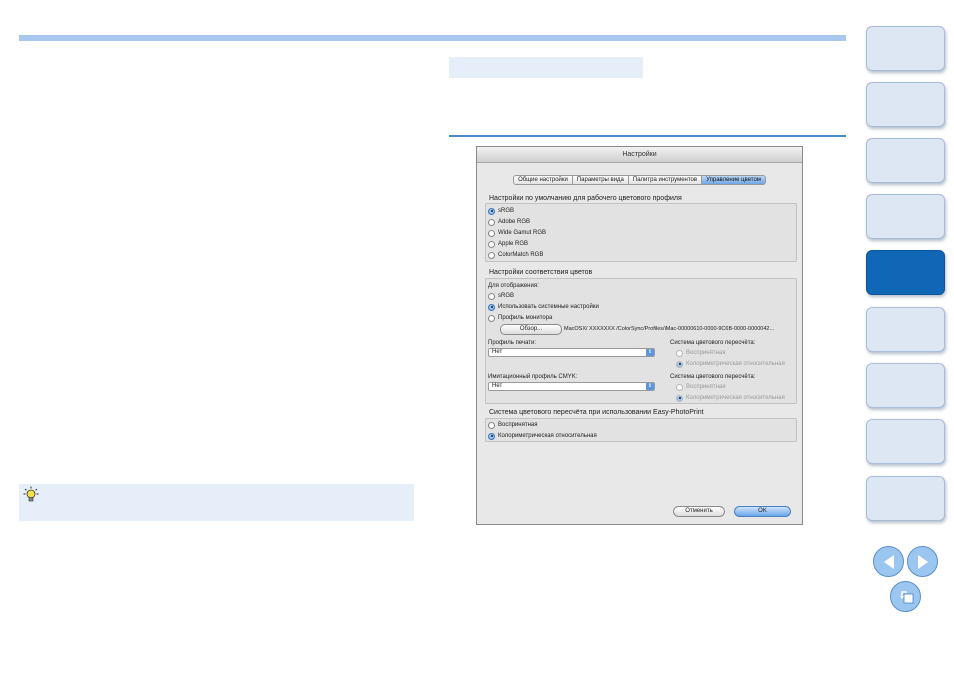 This screenshot has height=674, width=954. What do you see at coordinates (734, 180) in the screenshot?
I see `tab-color-management: Управление цветом` at bounding box center [734, 180].